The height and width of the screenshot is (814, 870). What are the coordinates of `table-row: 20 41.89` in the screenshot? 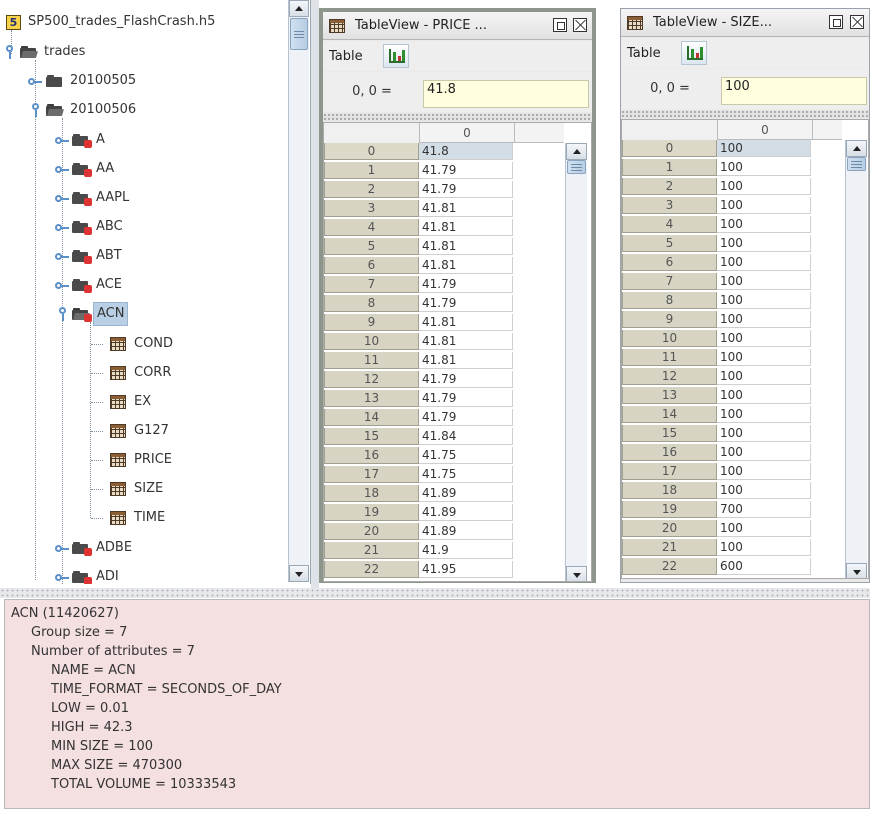 It's located at (418, 531).